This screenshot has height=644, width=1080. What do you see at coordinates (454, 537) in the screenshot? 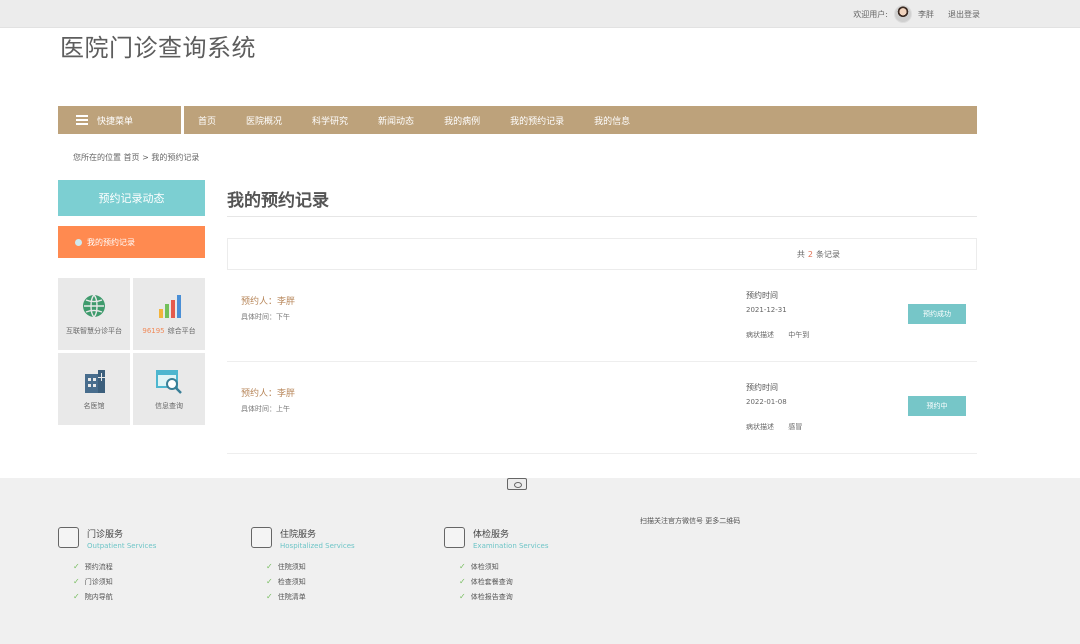
I see `stethoscope-icon` at bounding box center [454, 537].